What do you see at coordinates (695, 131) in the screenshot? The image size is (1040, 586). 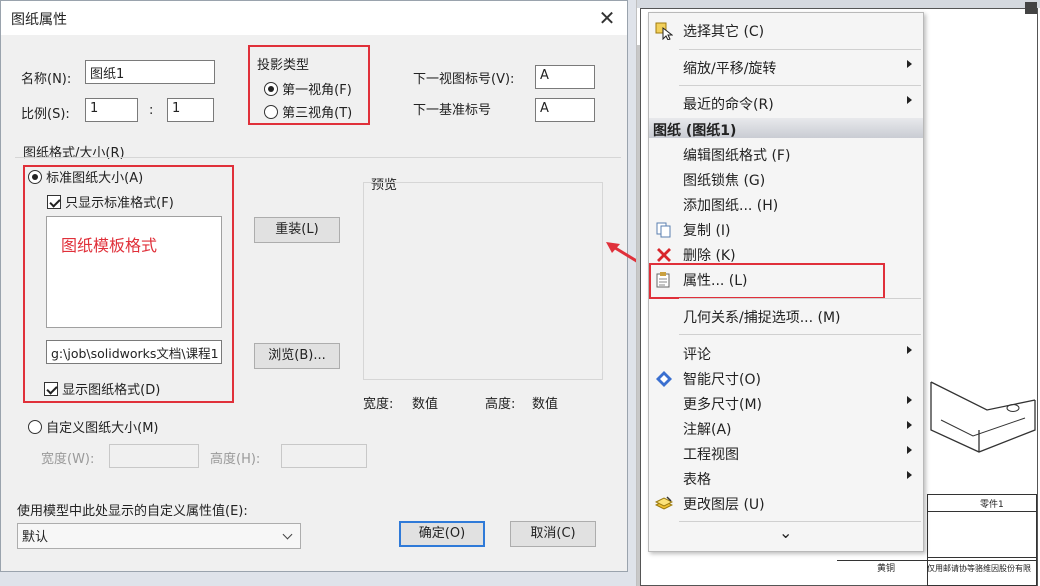 I see `section-header-label: 图纸 (图纸1)` at bounding box center [695, 131].